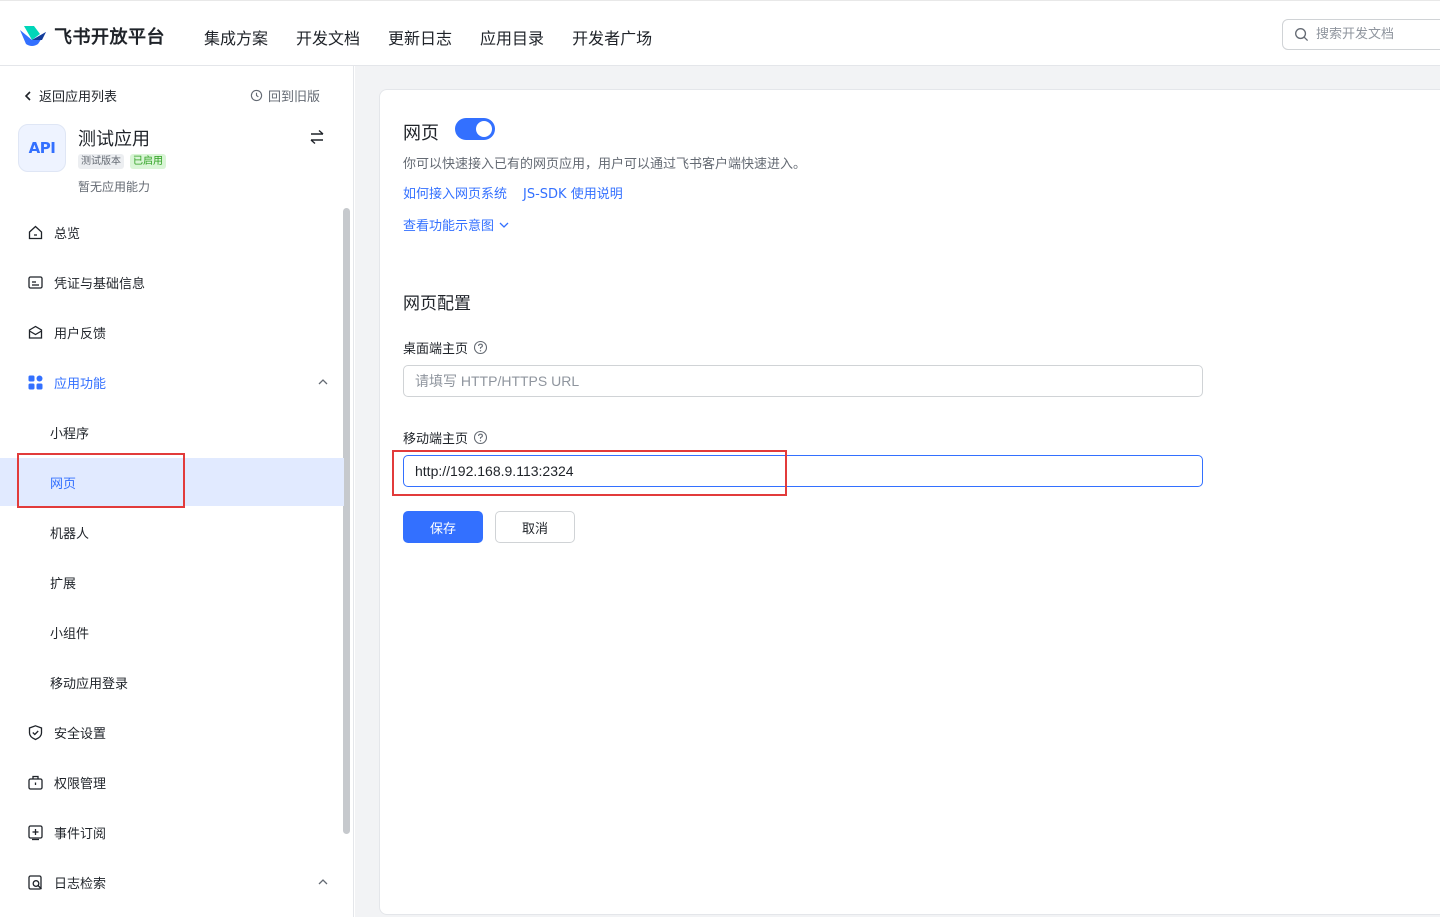 The image size is (1440, 917). What do you see at coordinates (80, 784) in the screenshot?
I see `sidebar-item-label: 权限管理` at bounding box center [80, 784].